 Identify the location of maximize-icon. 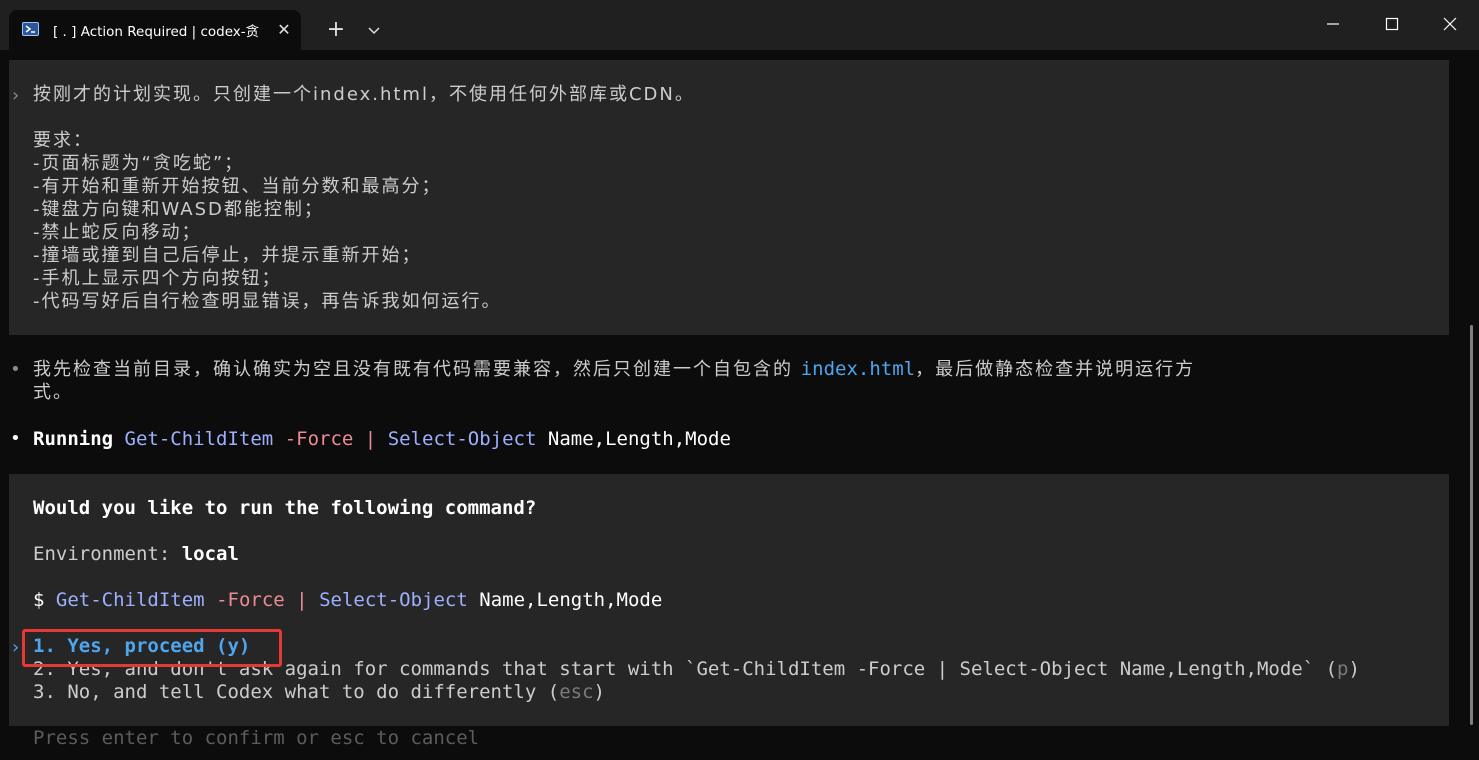
(1392, 24).